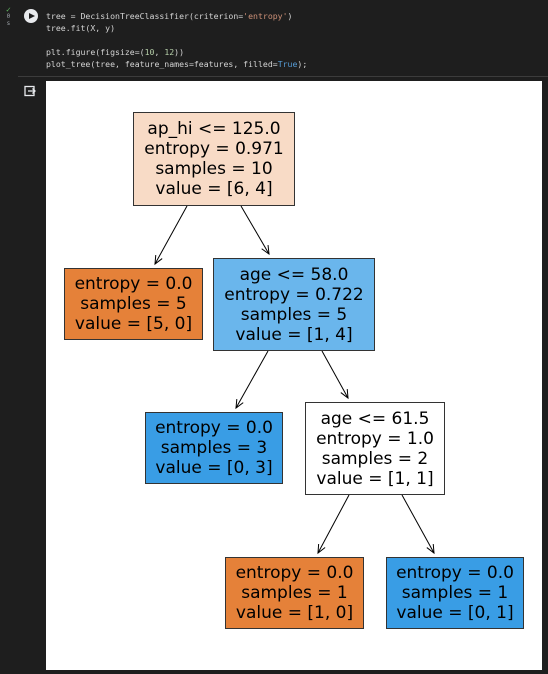 The width and height of the screenshot is (548, 674). I want to click on code-token: 10, so click(149, 52).